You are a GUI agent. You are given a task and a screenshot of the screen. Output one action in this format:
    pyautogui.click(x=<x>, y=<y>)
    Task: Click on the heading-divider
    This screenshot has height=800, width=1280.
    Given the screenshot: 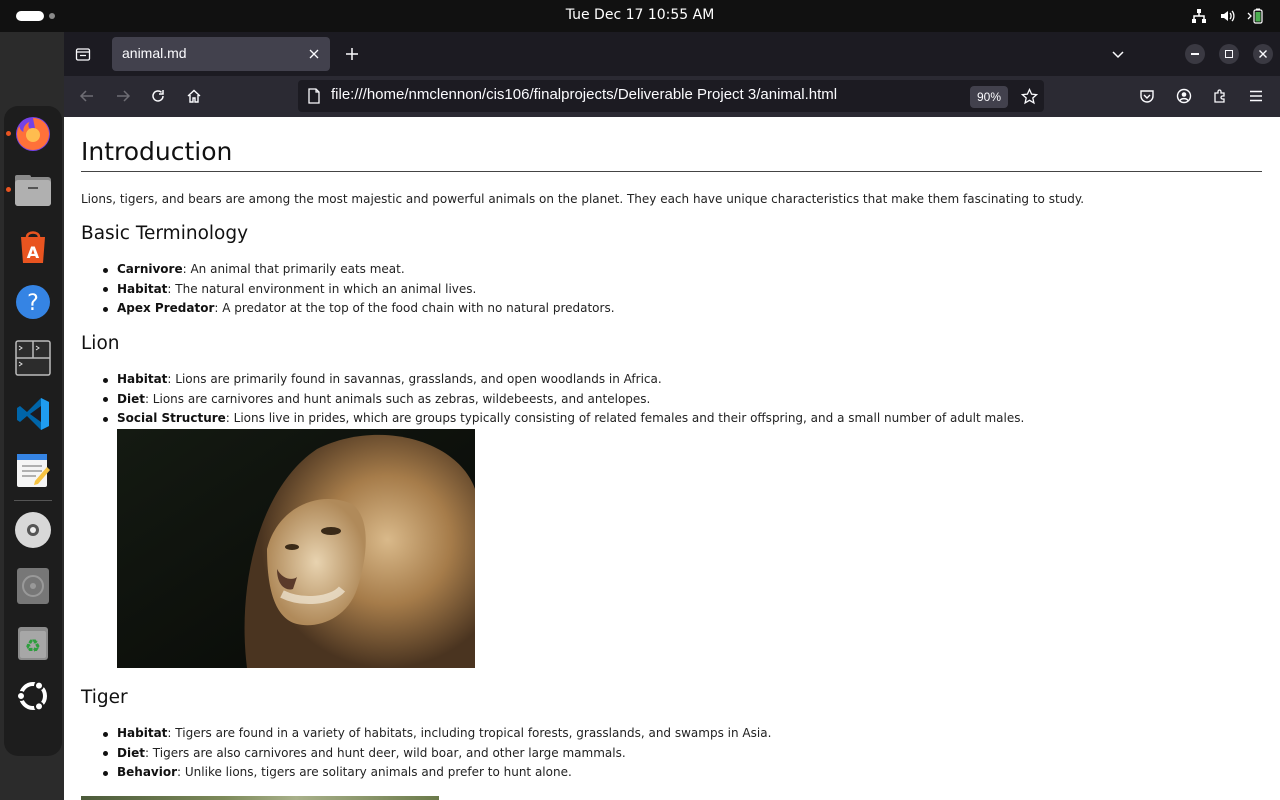 What is the action you would take?
    pyautogui.click(x=671, y=171)
    